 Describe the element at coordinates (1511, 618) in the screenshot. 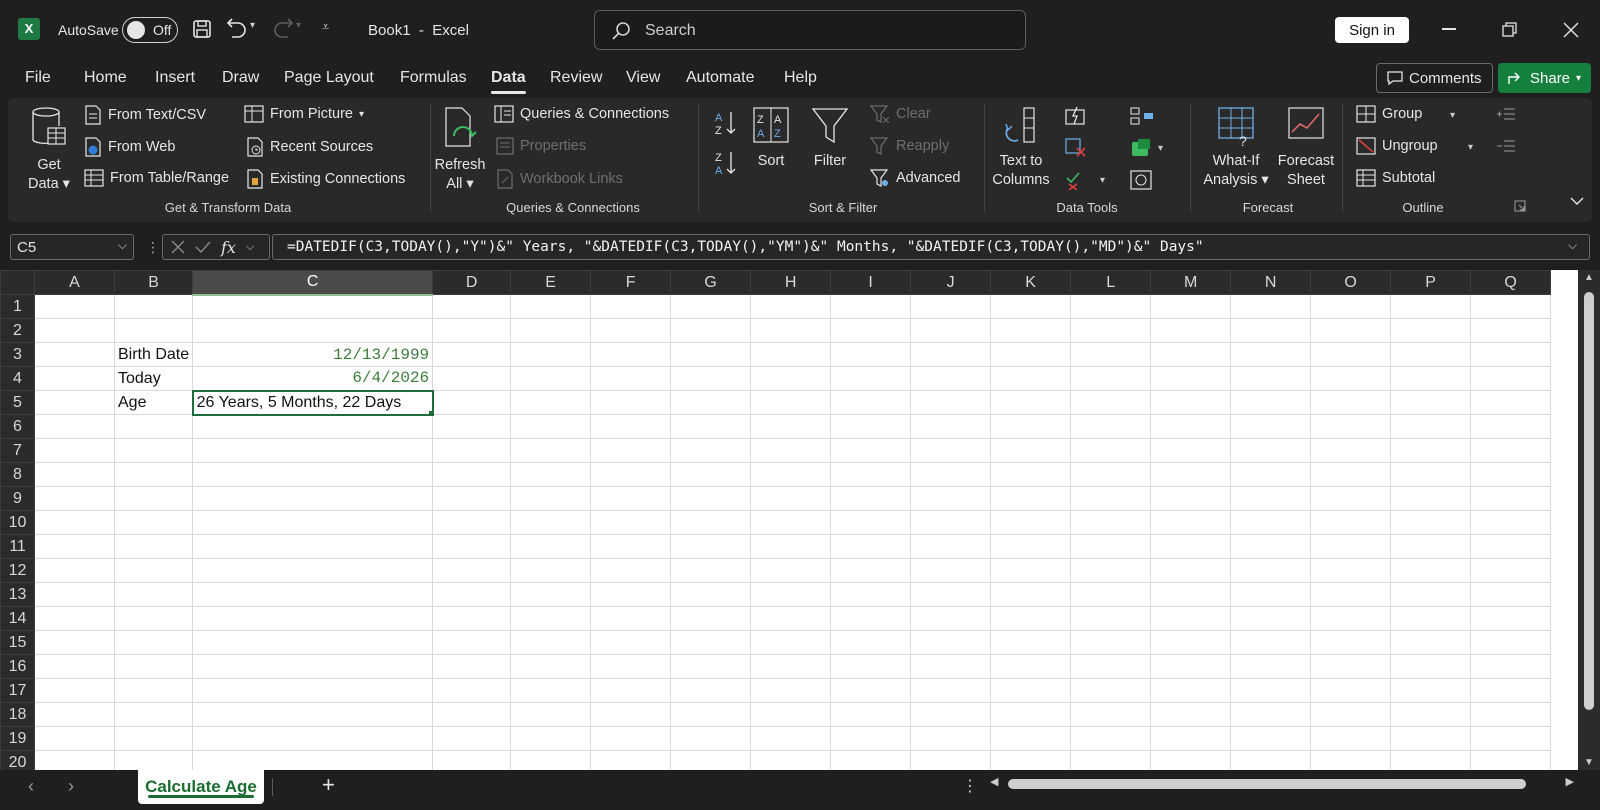

I see `cell-q14` at that location.